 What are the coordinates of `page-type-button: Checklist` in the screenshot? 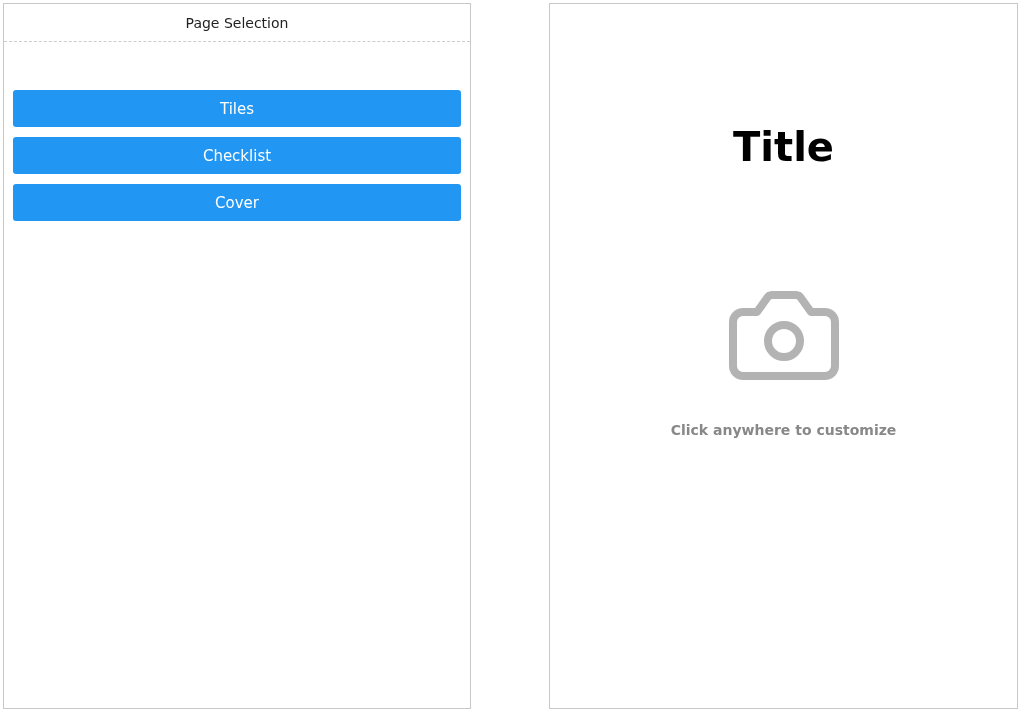 It's located at (237, 155).